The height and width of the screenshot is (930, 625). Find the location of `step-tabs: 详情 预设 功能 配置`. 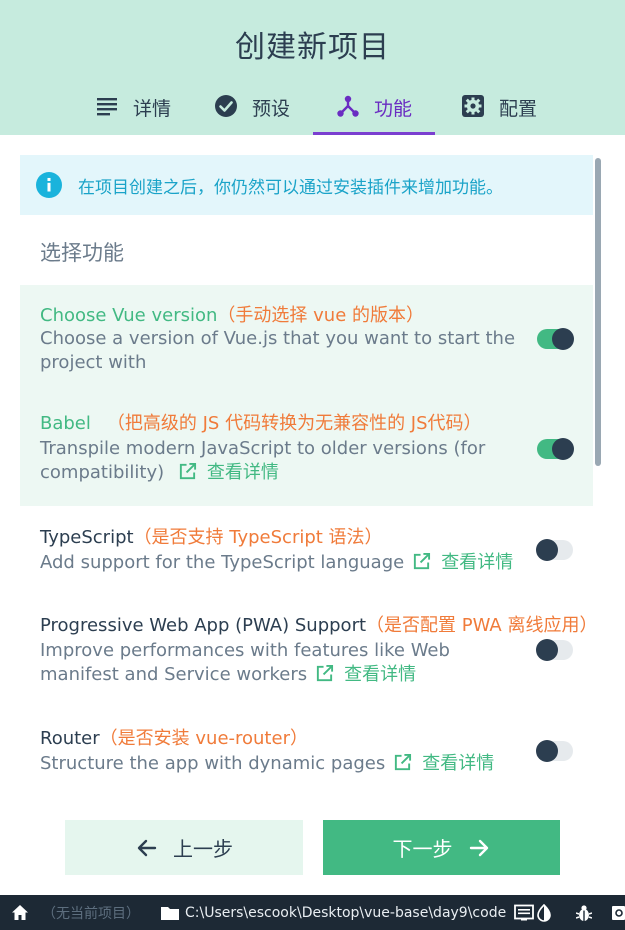

step-tabs: 详情 预设 功能 配置 is located at coordinates (312, 111).